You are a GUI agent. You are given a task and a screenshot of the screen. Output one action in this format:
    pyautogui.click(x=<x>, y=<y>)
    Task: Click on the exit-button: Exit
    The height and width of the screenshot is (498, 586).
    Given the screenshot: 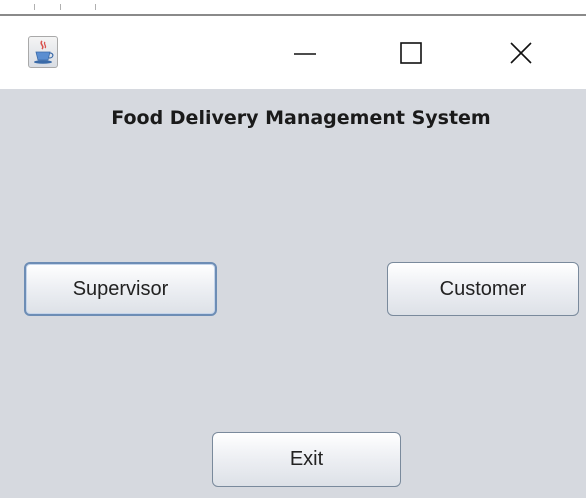 What is the action you would take?
    pyautogui.click(x=306, y=459)
    